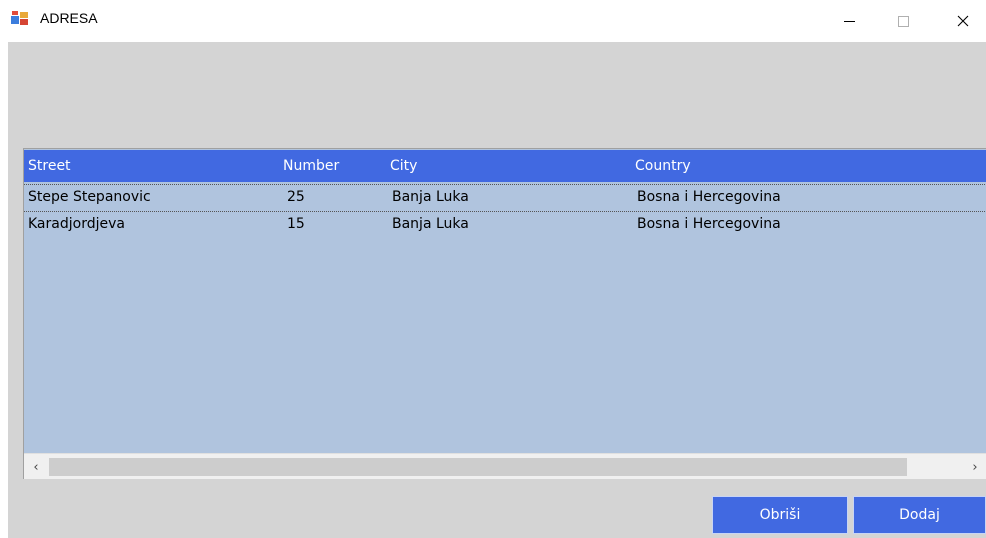 The width and height of the screenshot is (986, 538). I want to click on column-header-country: Country, so click(663, 166).